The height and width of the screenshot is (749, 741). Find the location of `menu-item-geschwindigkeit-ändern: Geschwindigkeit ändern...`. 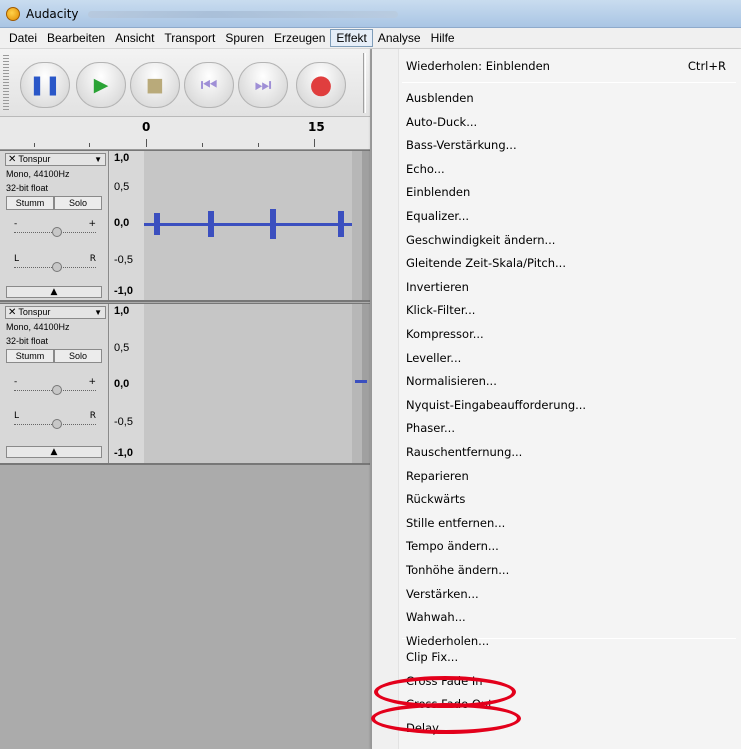

menu-item-geschwindigkeit-ändern: Geschwindigkeit ändern... is located at coordinates (566, 240).